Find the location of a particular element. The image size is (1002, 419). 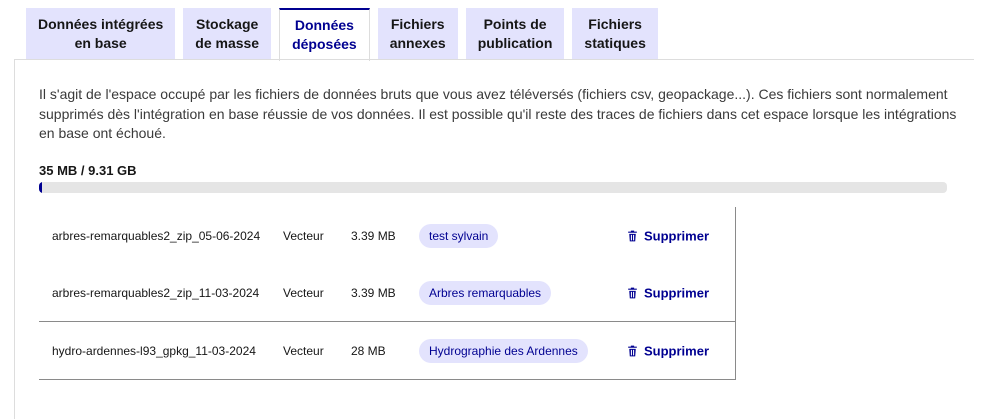

file-tag: Arbres remarquables is located at coordinates (485, 292).